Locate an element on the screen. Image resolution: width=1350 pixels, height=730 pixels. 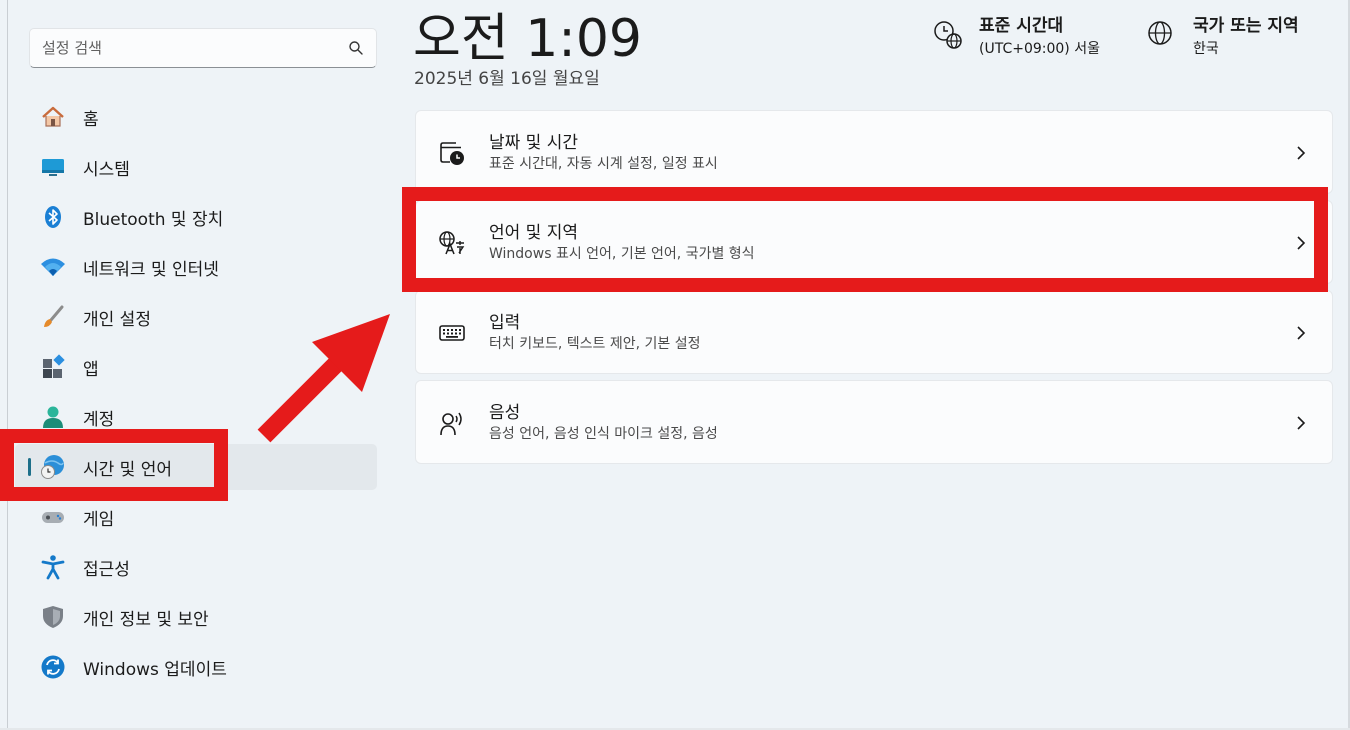
sidebar-item-label: Windows 업데이트 is located at coordinates (155, 669).